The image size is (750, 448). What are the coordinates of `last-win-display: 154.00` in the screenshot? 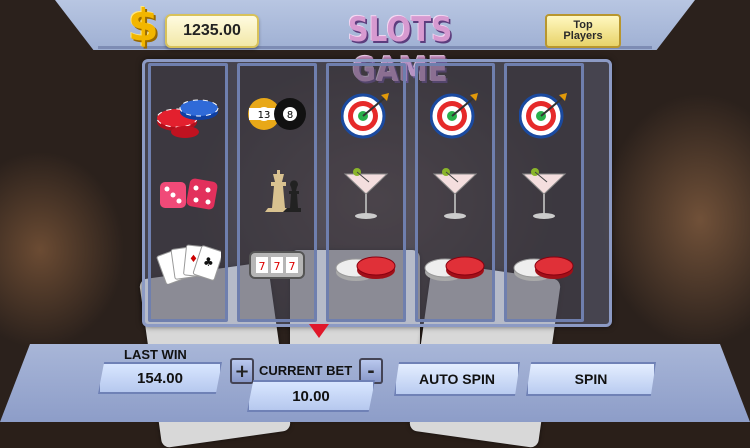 It's located at (160, 378).